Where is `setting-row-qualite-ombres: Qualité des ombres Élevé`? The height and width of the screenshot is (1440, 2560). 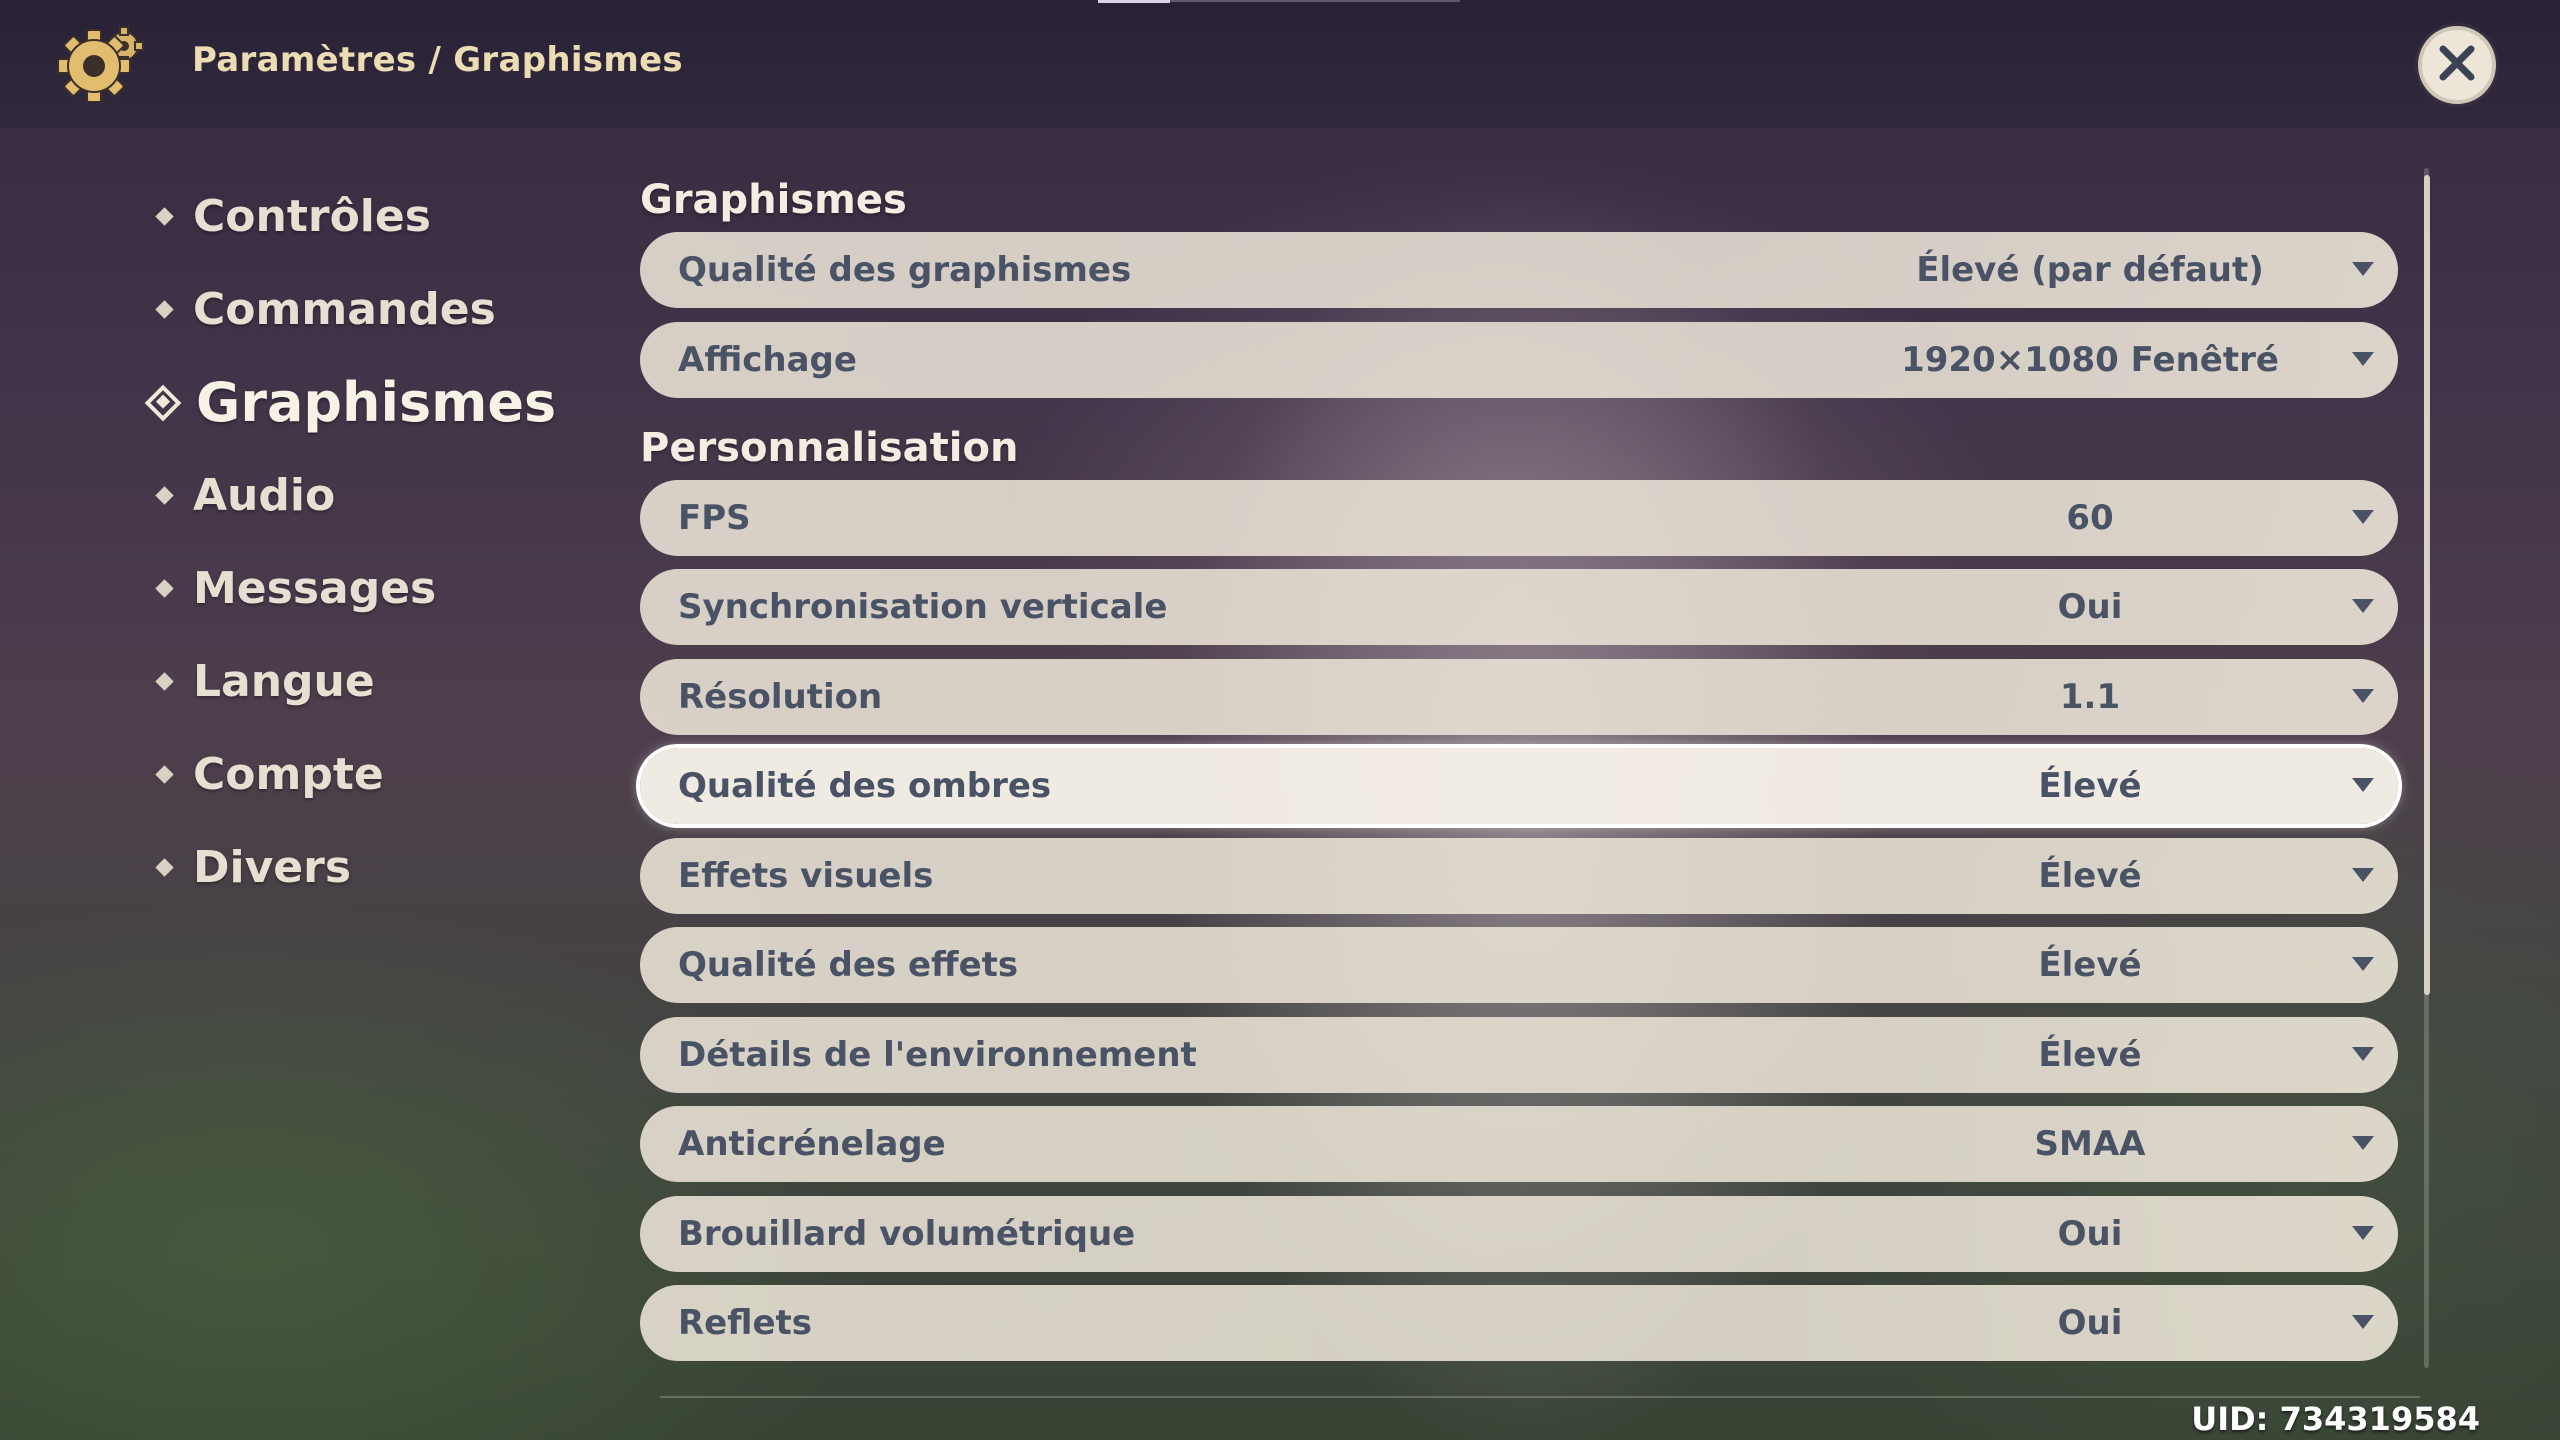
setting-row-qualite-ombres: Qualité des ombres Élevé is located at coordinates (1519, 786).